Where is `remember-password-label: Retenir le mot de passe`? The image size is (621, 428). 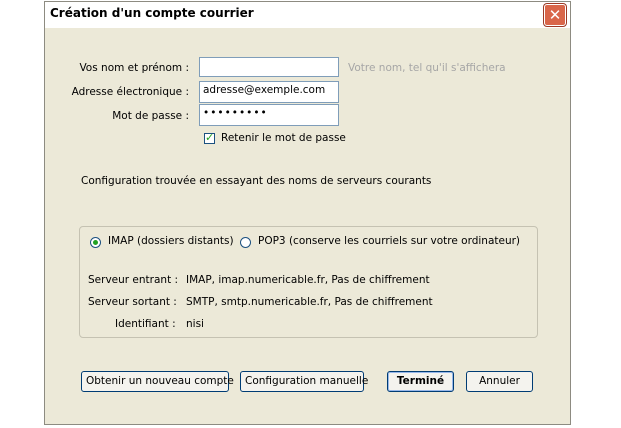 remember-password-label: Retenir le mot de passe is located at coordinates (283, 138).